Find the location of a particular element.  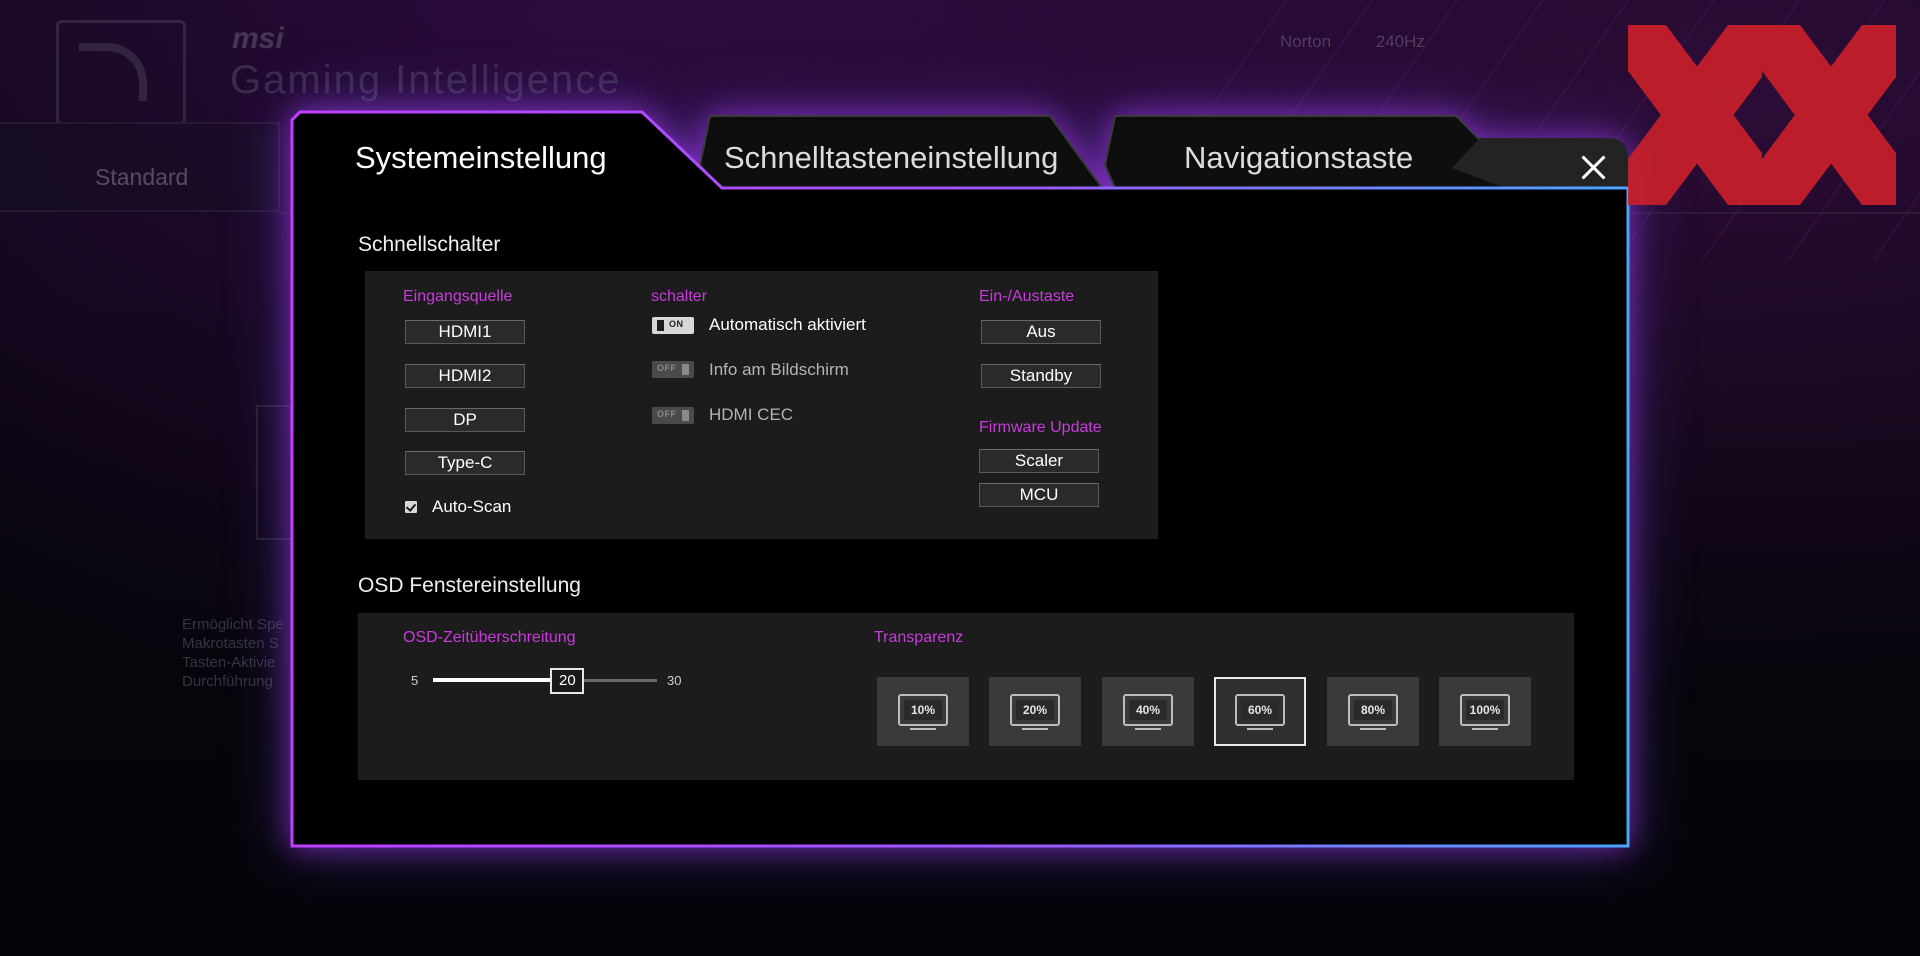

firmware-update-label: Firmware Update is located at coordinates (1040, 427).